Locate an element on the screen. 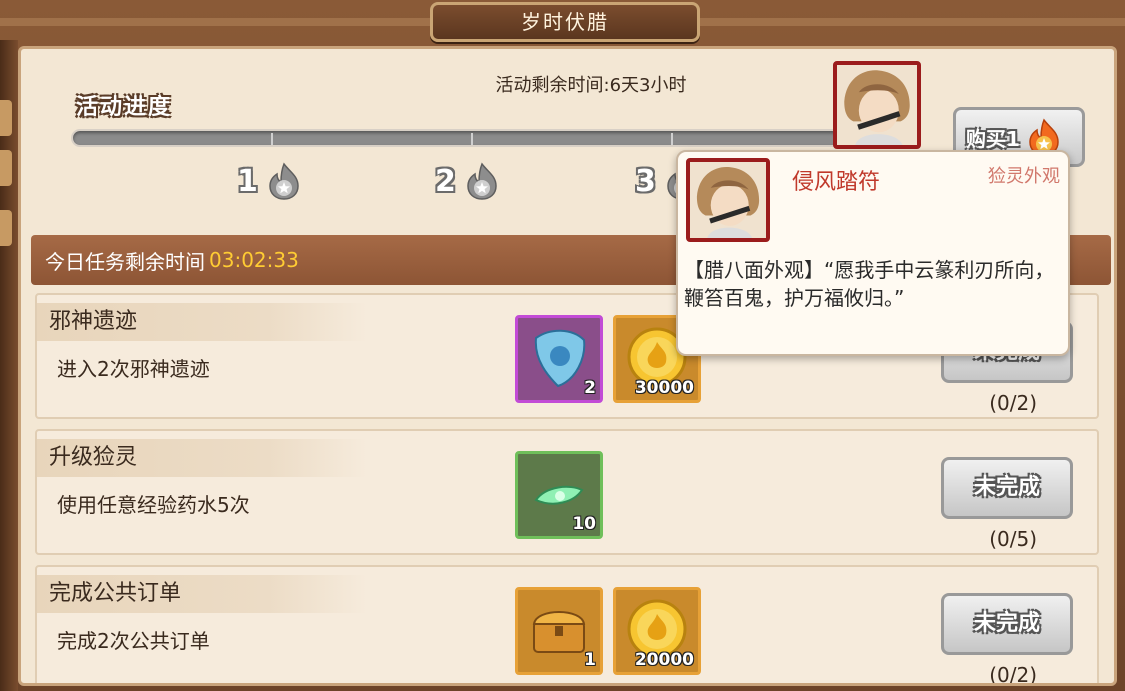 Image resolution: width=1125 pixels, height=691 pixels. task-description: 进入2次邪神遗迹 is located at coordinates (133, 369).